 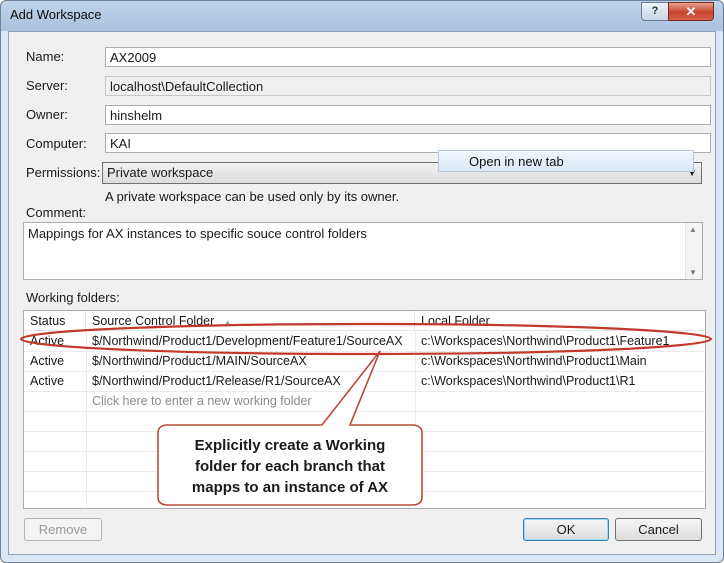 I want to click on column-header-local: Local Folder, so click(x=560, y=320).